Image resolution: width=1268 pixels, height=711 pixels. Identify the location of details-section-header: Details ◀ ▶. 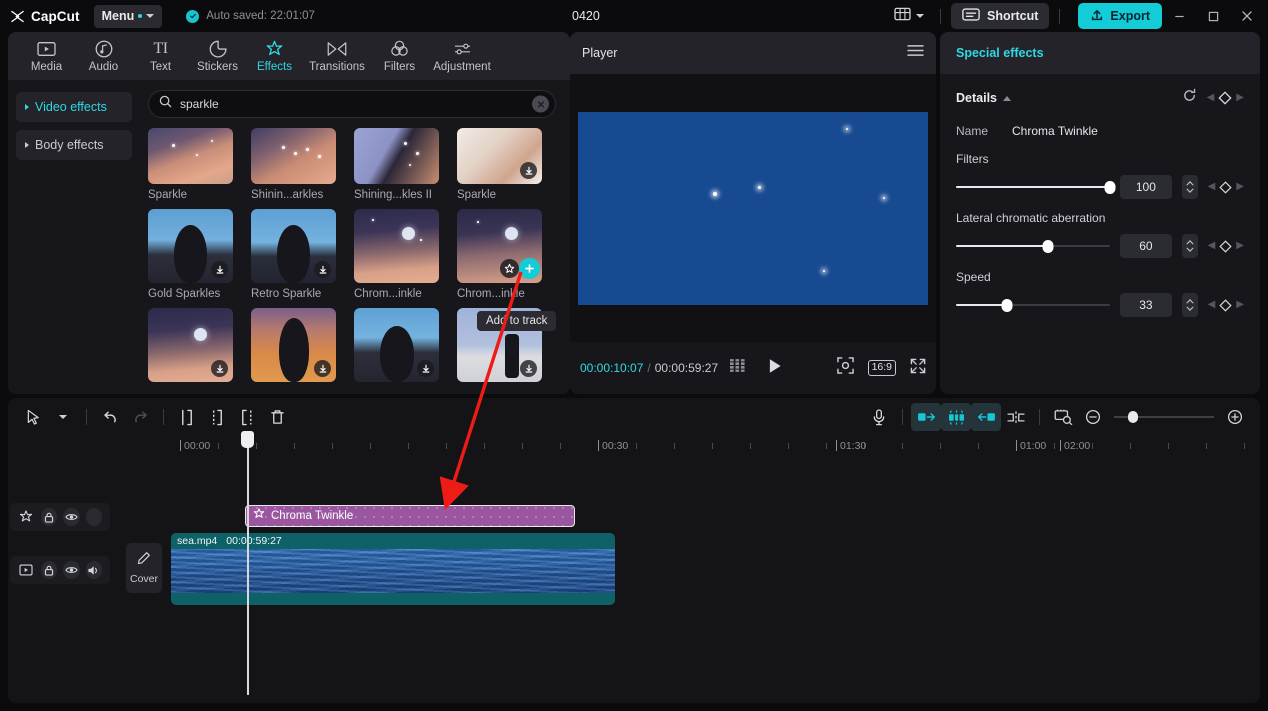
(1100, 98).